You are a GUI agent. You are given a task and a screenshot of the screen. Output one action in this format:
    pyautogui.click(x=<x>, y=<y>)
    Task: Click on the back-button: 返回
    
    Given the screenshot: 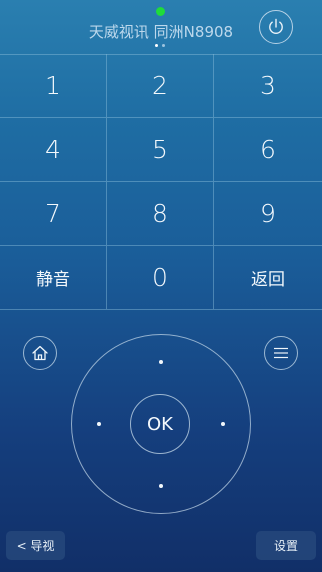 What is the action you would take?
    pyautogui.click(x=268, y=278)
    